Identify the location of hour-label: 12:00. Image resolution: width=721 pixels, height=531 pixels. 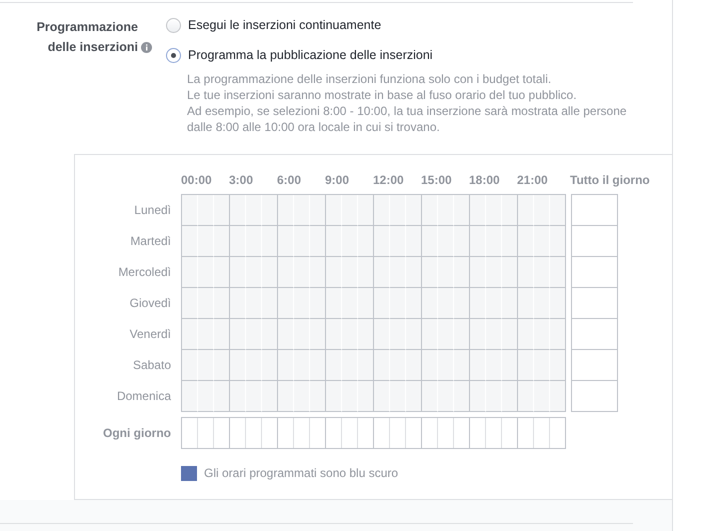
(388, 180).